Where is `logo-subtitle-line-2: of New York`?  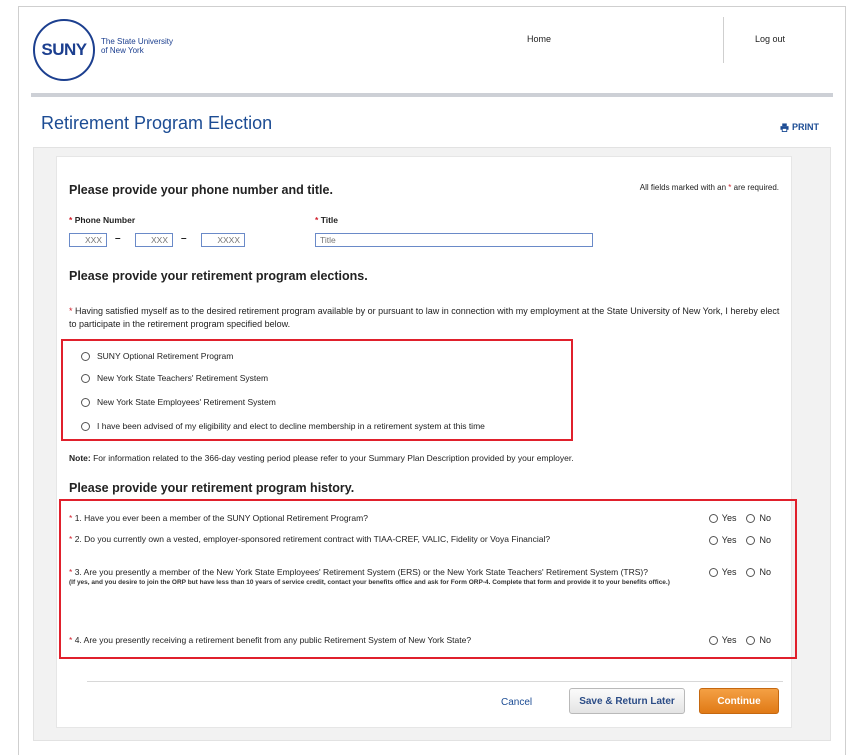
logo-subtitle-line-2: of New York is located at coordinates (122, 50).